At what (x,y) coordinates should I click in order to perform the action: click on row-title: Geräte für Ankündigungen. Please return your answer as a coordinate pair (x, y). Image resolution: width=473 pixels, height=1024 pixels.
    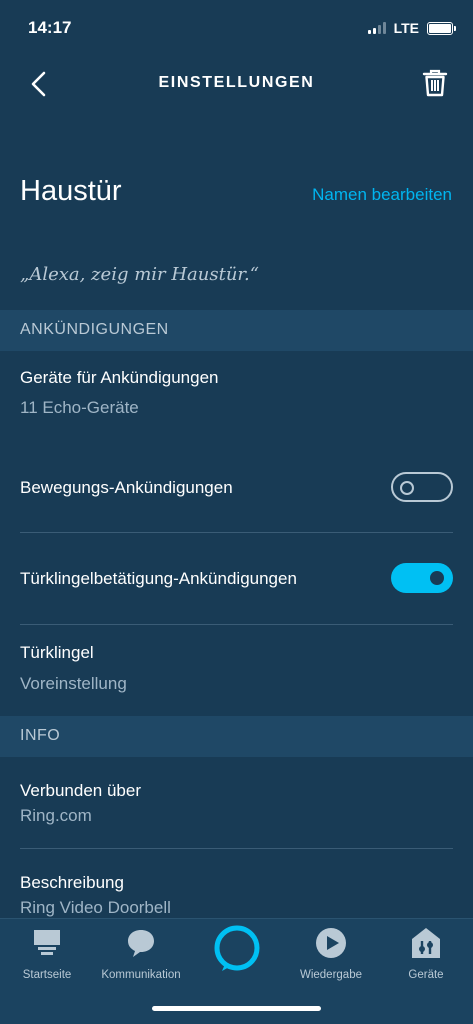
    Looking at the image, I should click on (119, 377).